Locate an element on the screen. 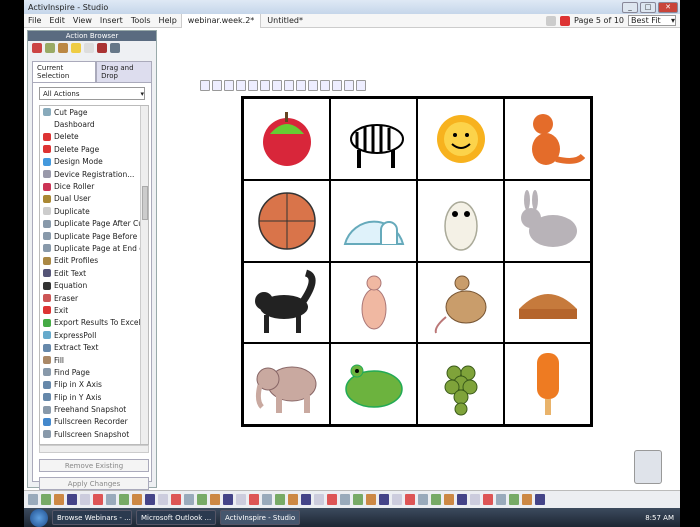  tab-current-selection: Current Selection is located at coordinates (64, 71).